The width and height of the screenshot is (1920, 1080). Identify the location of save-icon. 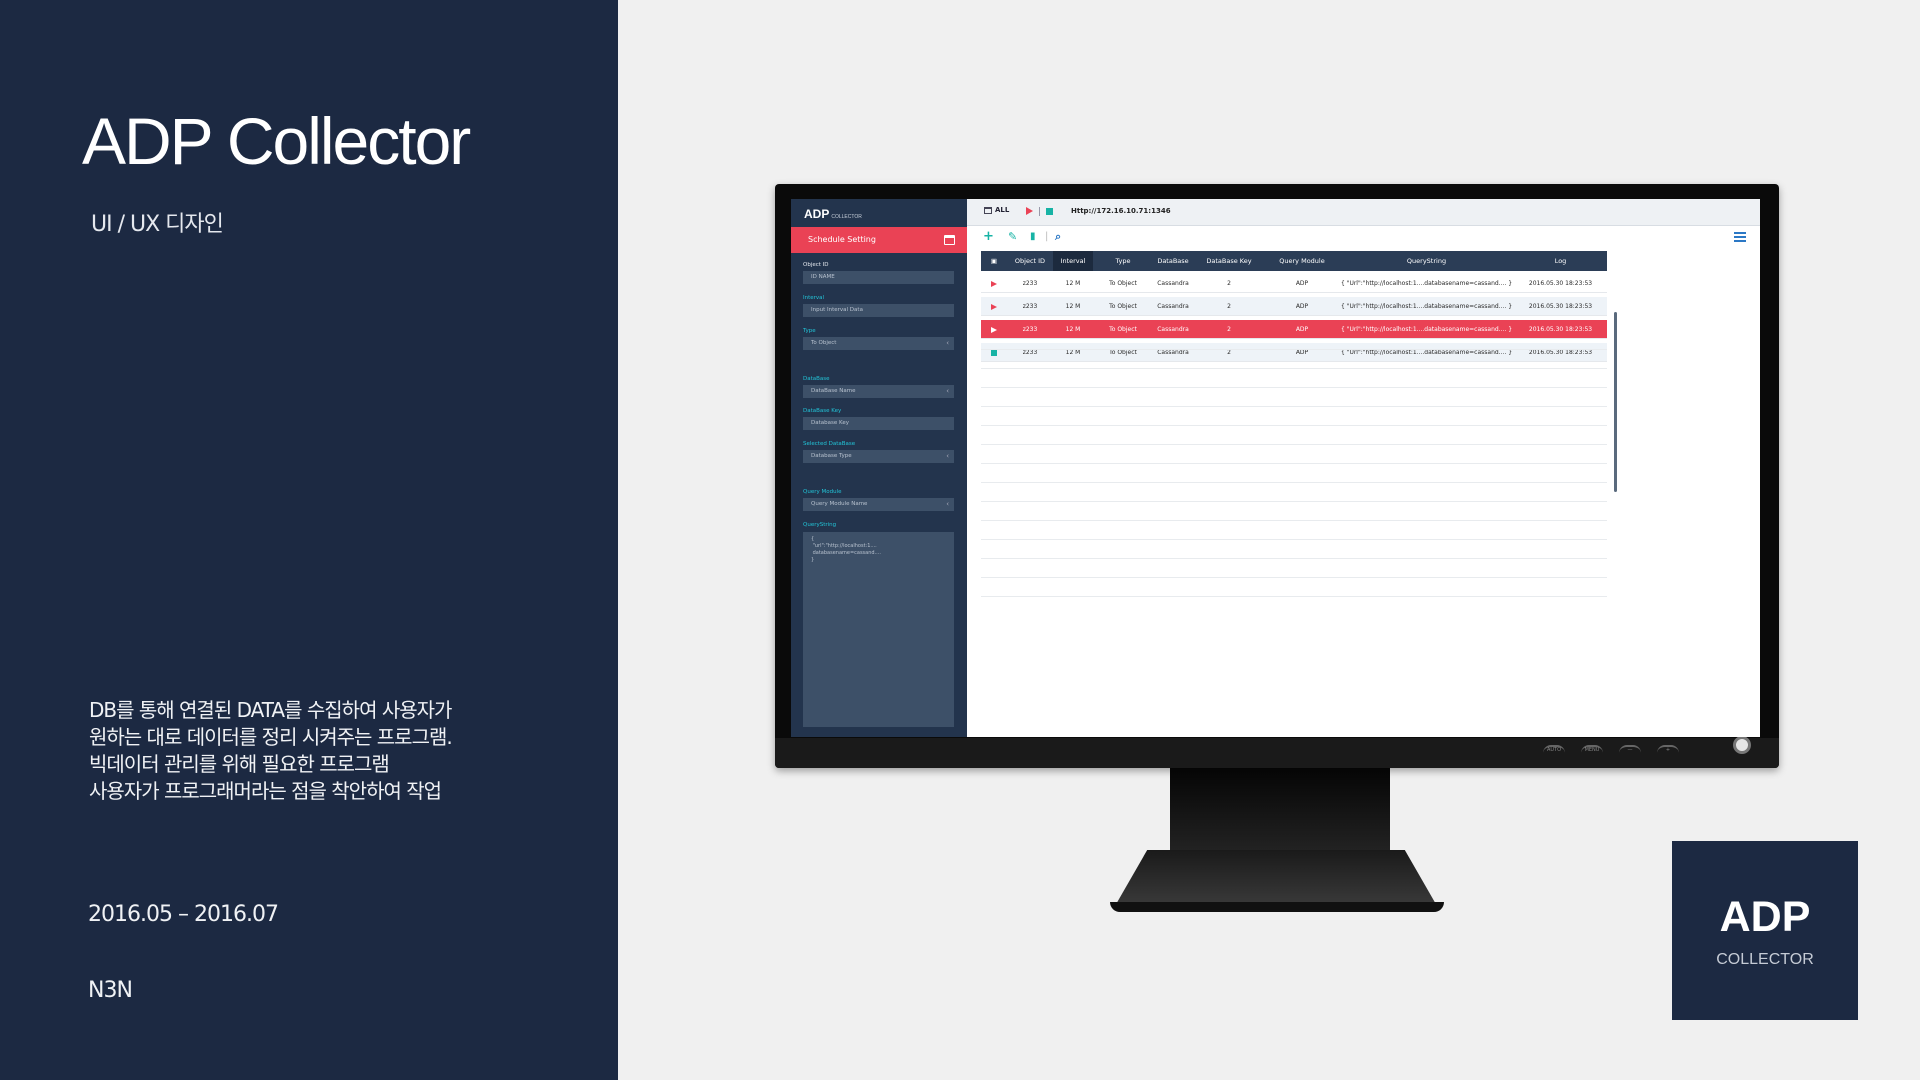
(949, 240).